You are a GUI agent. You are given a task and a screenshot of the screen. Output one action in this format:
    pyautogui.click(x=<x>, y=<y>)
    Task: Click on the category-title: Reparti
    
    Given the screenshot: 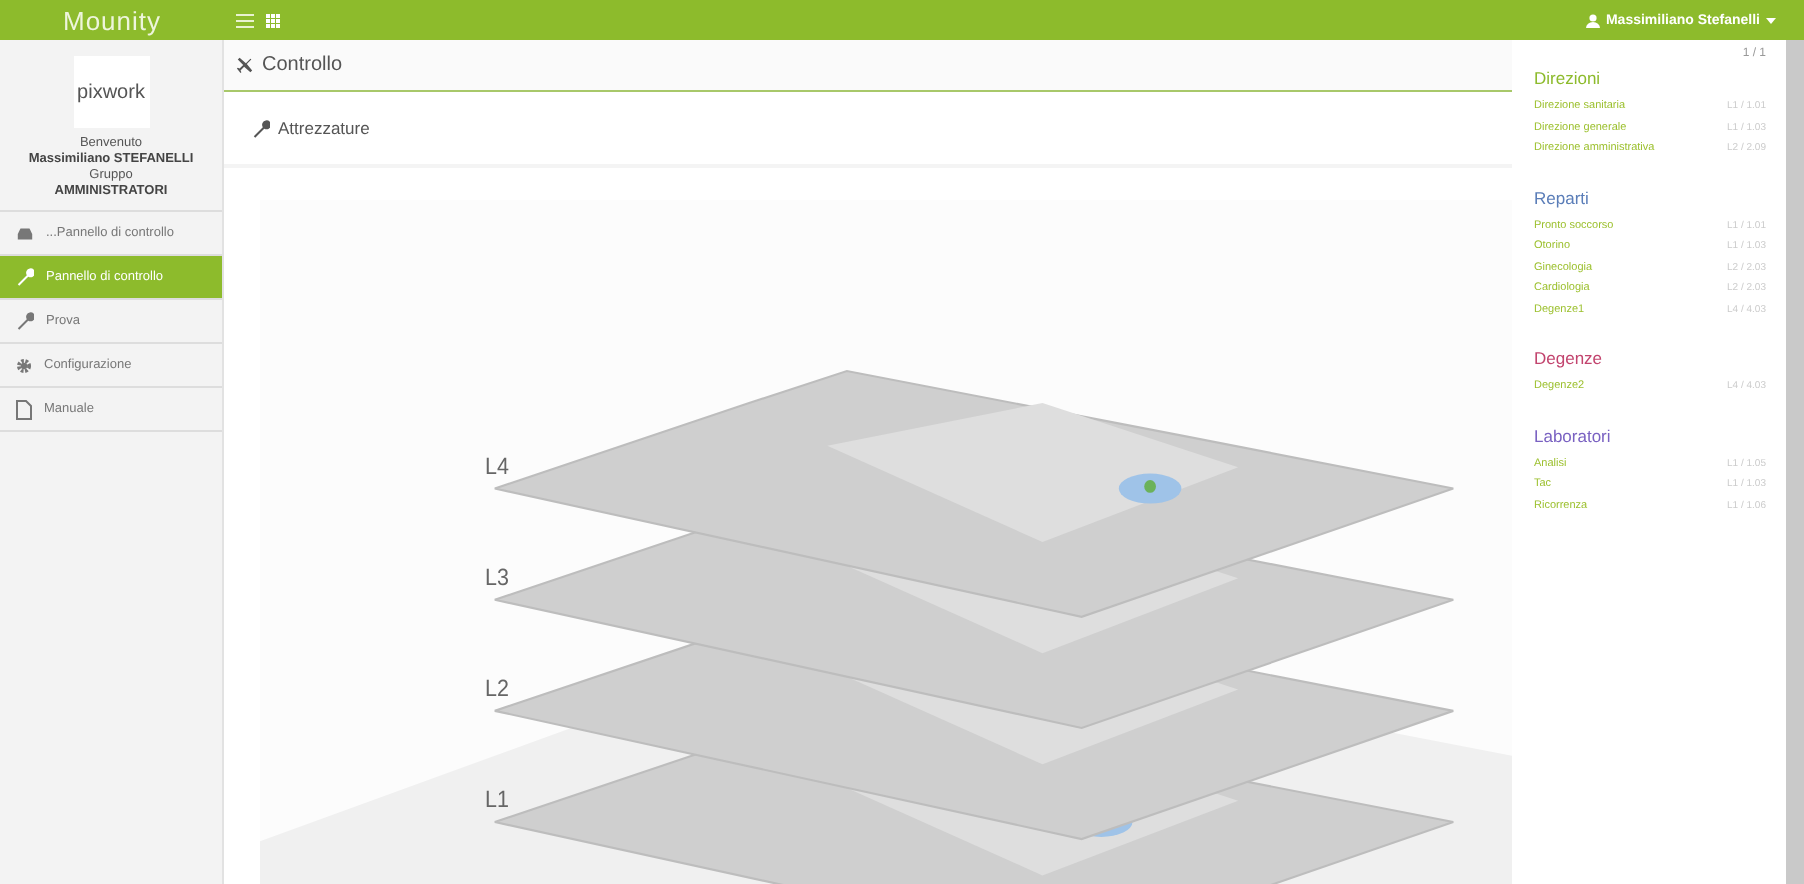 What is the action you would take?
    pyautogui.click(x=1562, y=197)
    